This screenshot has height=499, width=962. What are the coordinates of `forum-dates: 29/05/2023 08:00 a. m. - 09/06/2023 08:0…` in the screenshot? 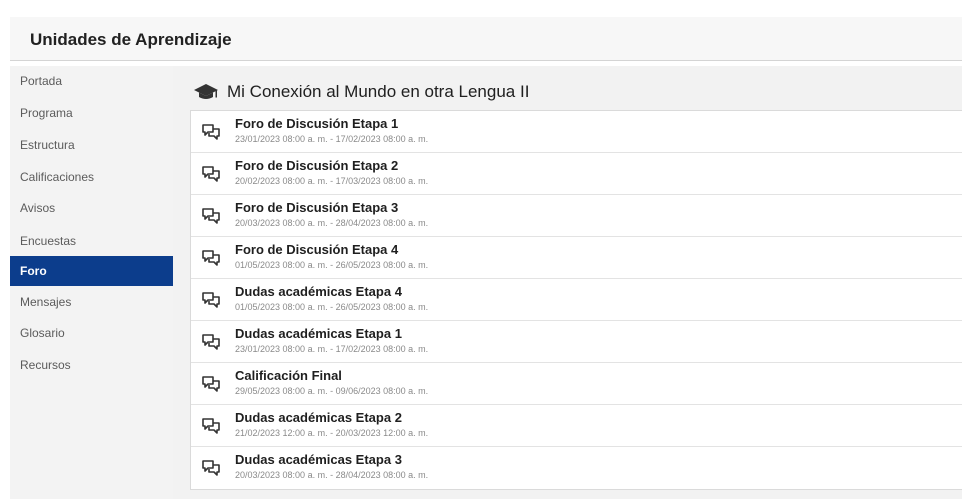 It's located at (332, 391).